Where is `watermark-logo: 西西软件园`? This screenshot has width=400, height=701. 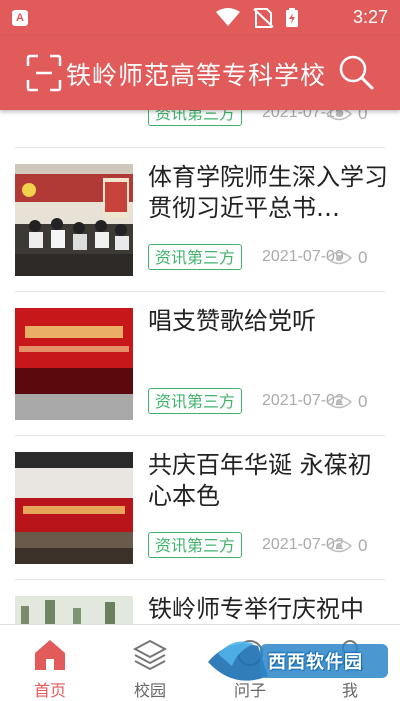
watermark-logo: 西西软件园 is located at coordinates (296, 662).